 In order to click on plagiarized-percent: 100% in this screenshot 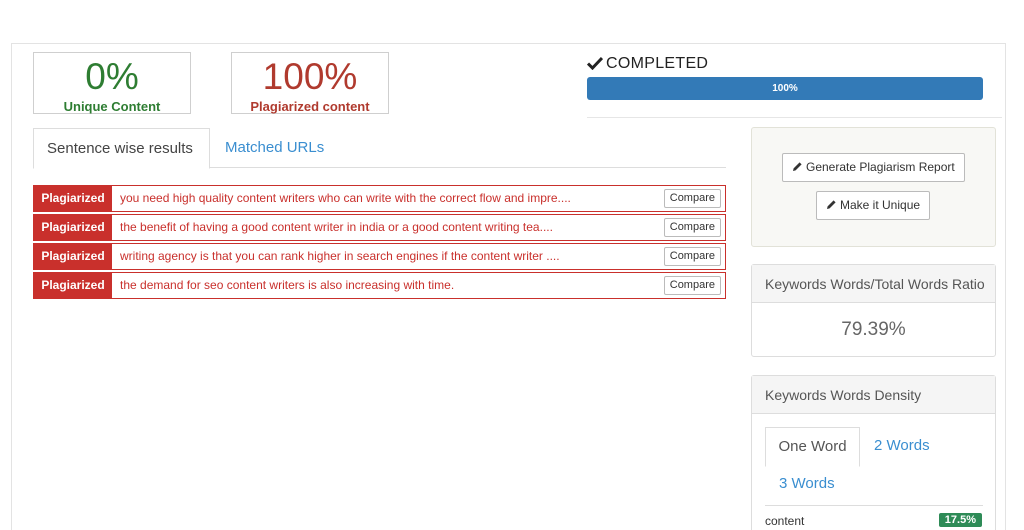, I will do `click(310, 76)`.